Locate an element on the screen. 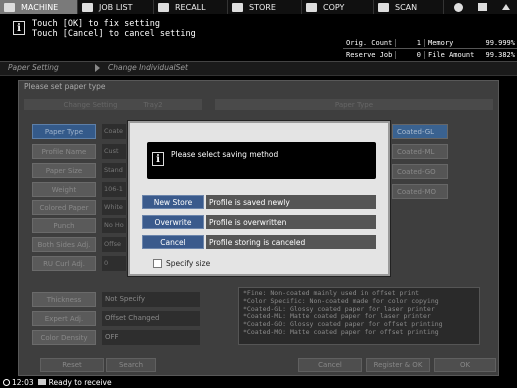 This screenshot has height=388, width=517. new-store-button: New Store is located at coordinates (173, 202).